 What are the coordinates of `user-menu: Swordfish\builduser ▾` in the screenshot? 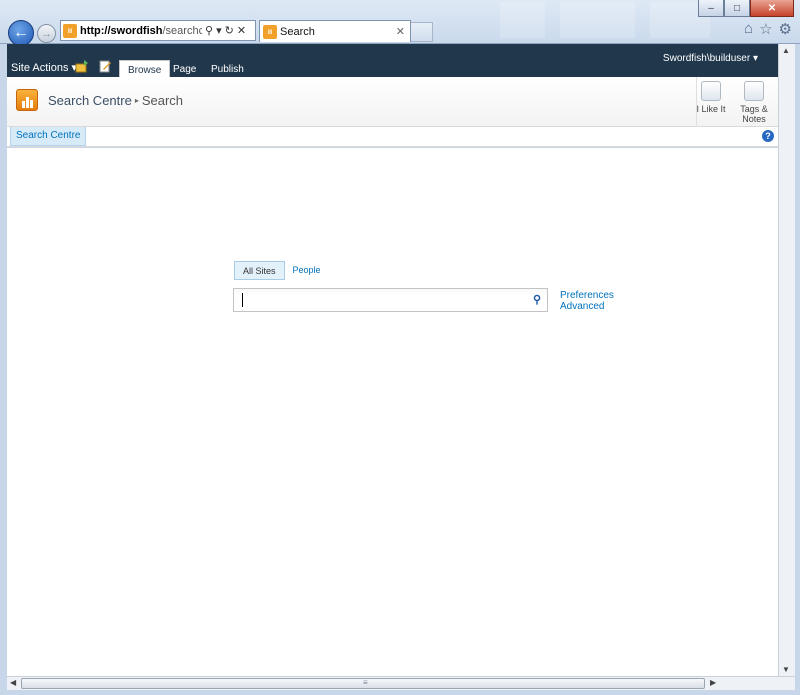 It's located at (710, 58).